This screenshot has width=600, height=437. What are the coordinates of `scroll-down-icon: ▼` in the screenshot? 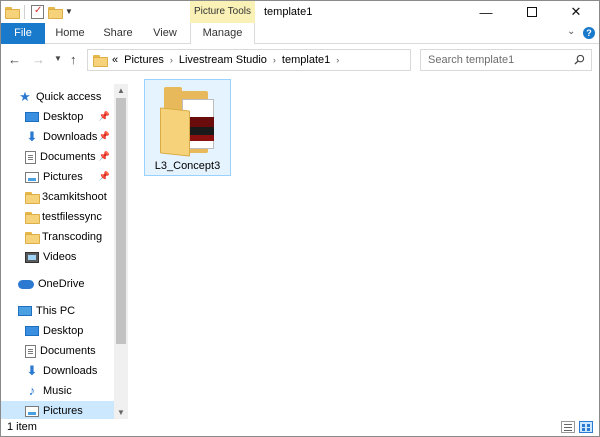 It's located at (121, 412).